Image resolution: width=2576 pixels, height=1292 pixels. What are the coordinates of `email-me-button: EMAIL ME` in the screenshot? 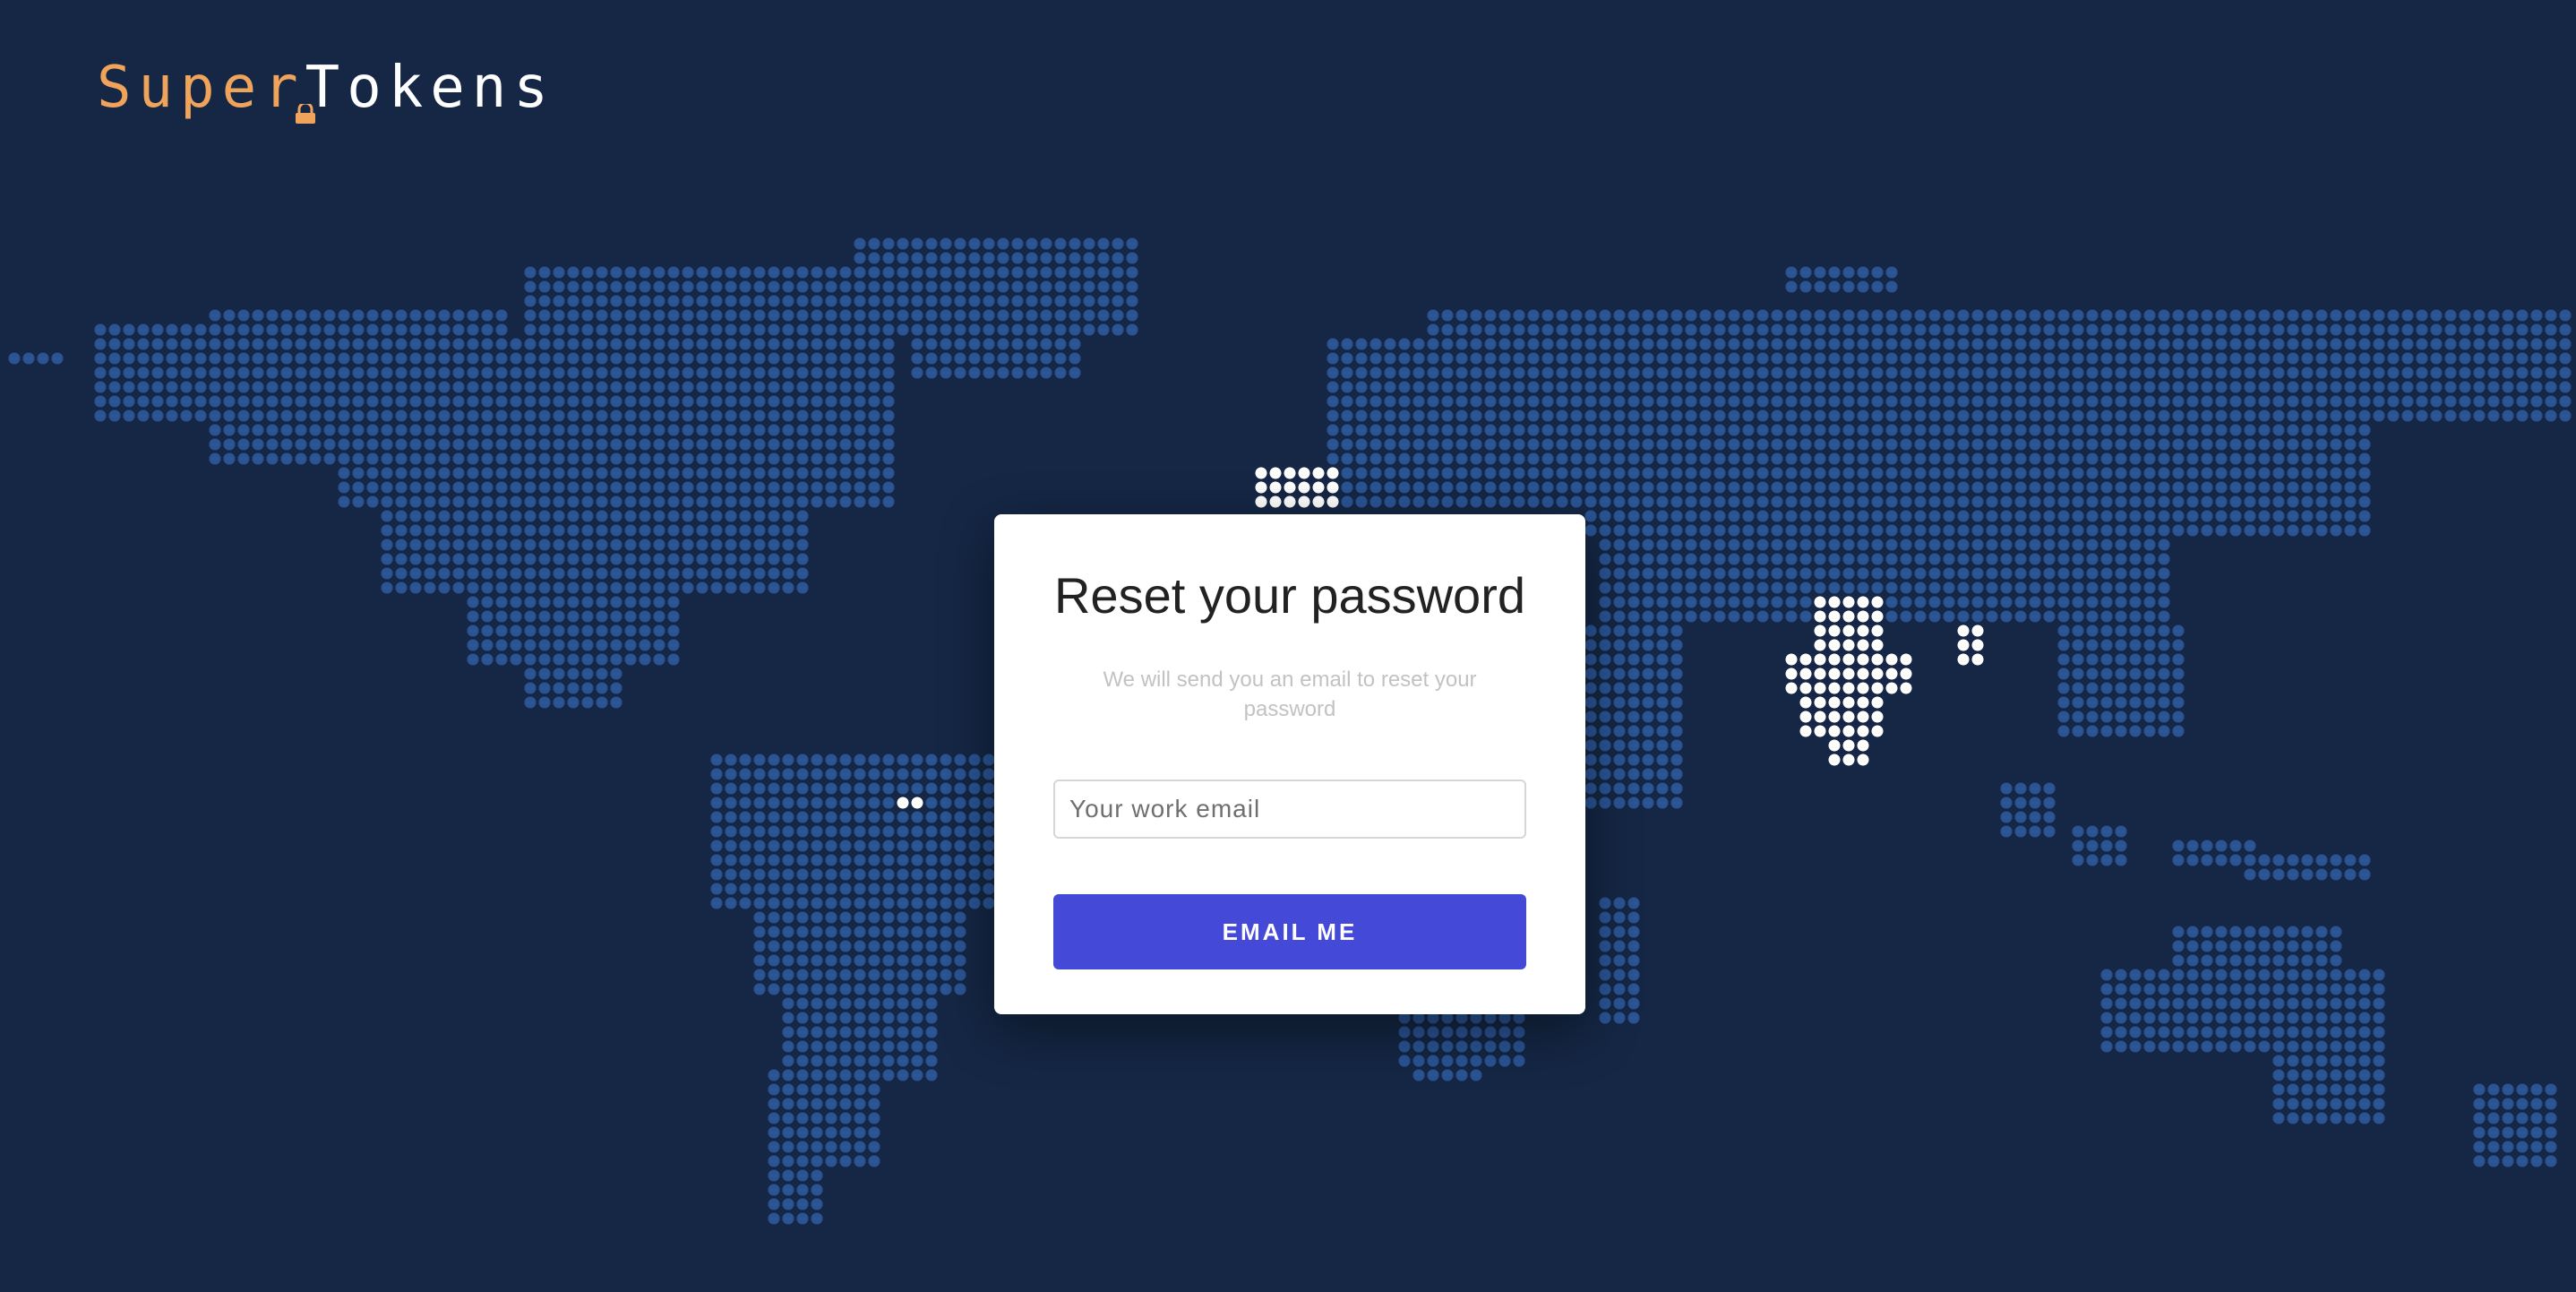 It's located at (1289, 932).